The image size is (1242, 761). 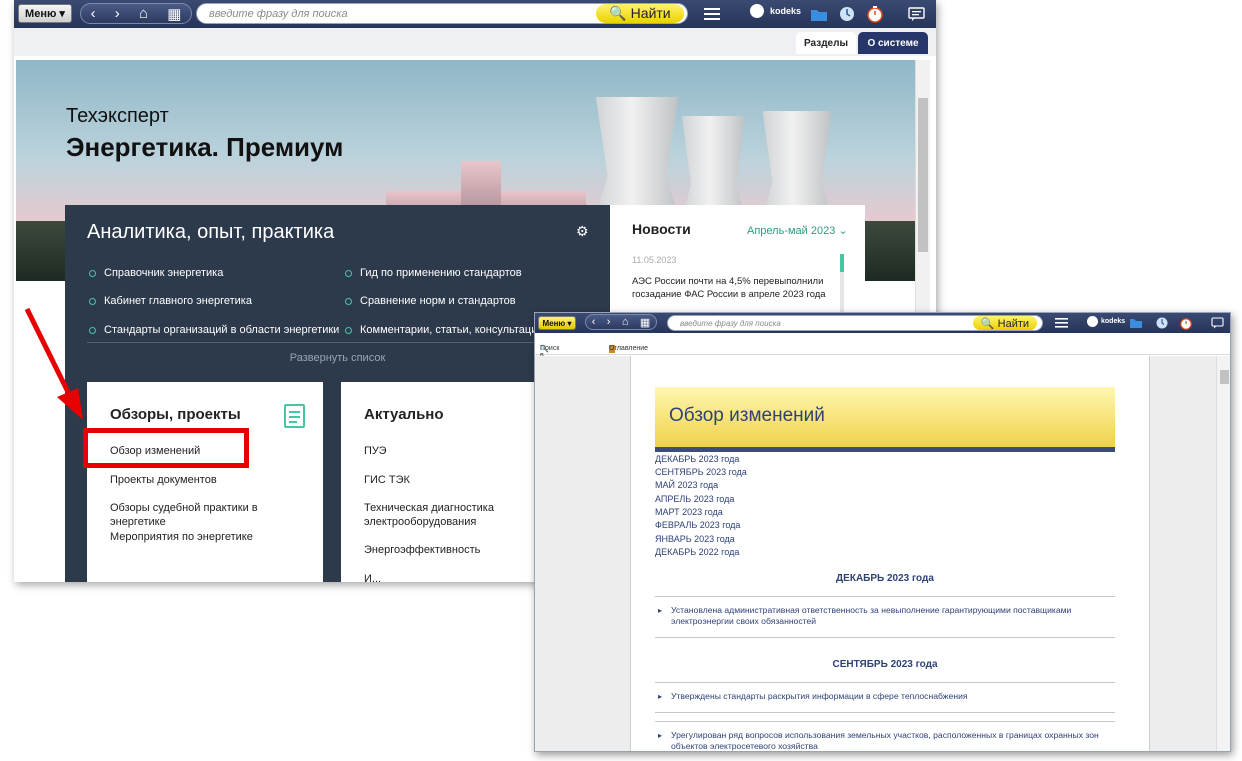 What do you see at coordinates (747, 415) in the screenshot?
I see `document-title: Обзор изменений` at bounding box center [747, 415].